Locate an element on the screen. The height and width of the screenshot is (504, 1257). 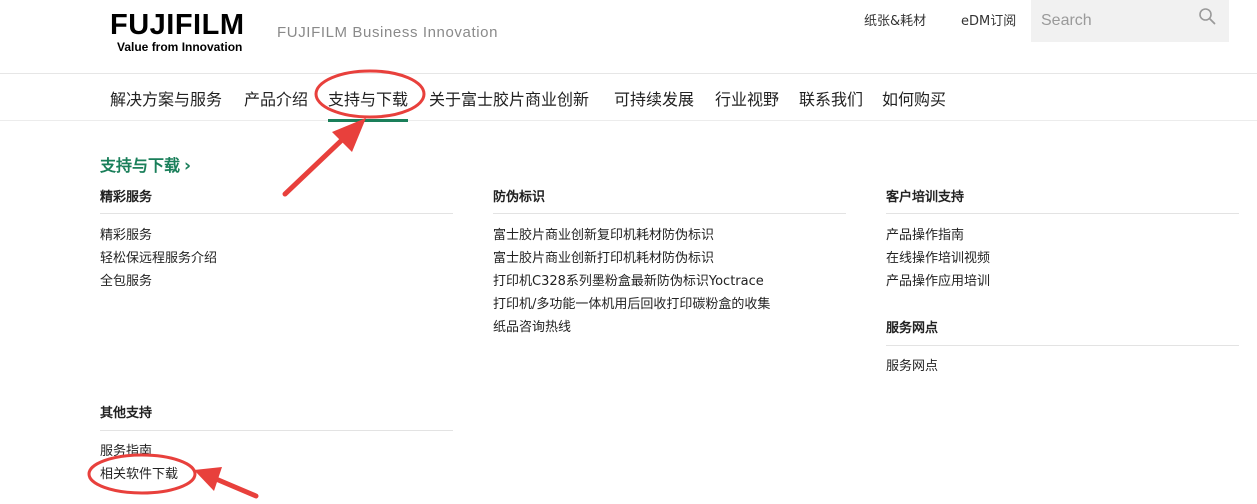
section-title: 其他支持 is located at coordinates (126, 413).